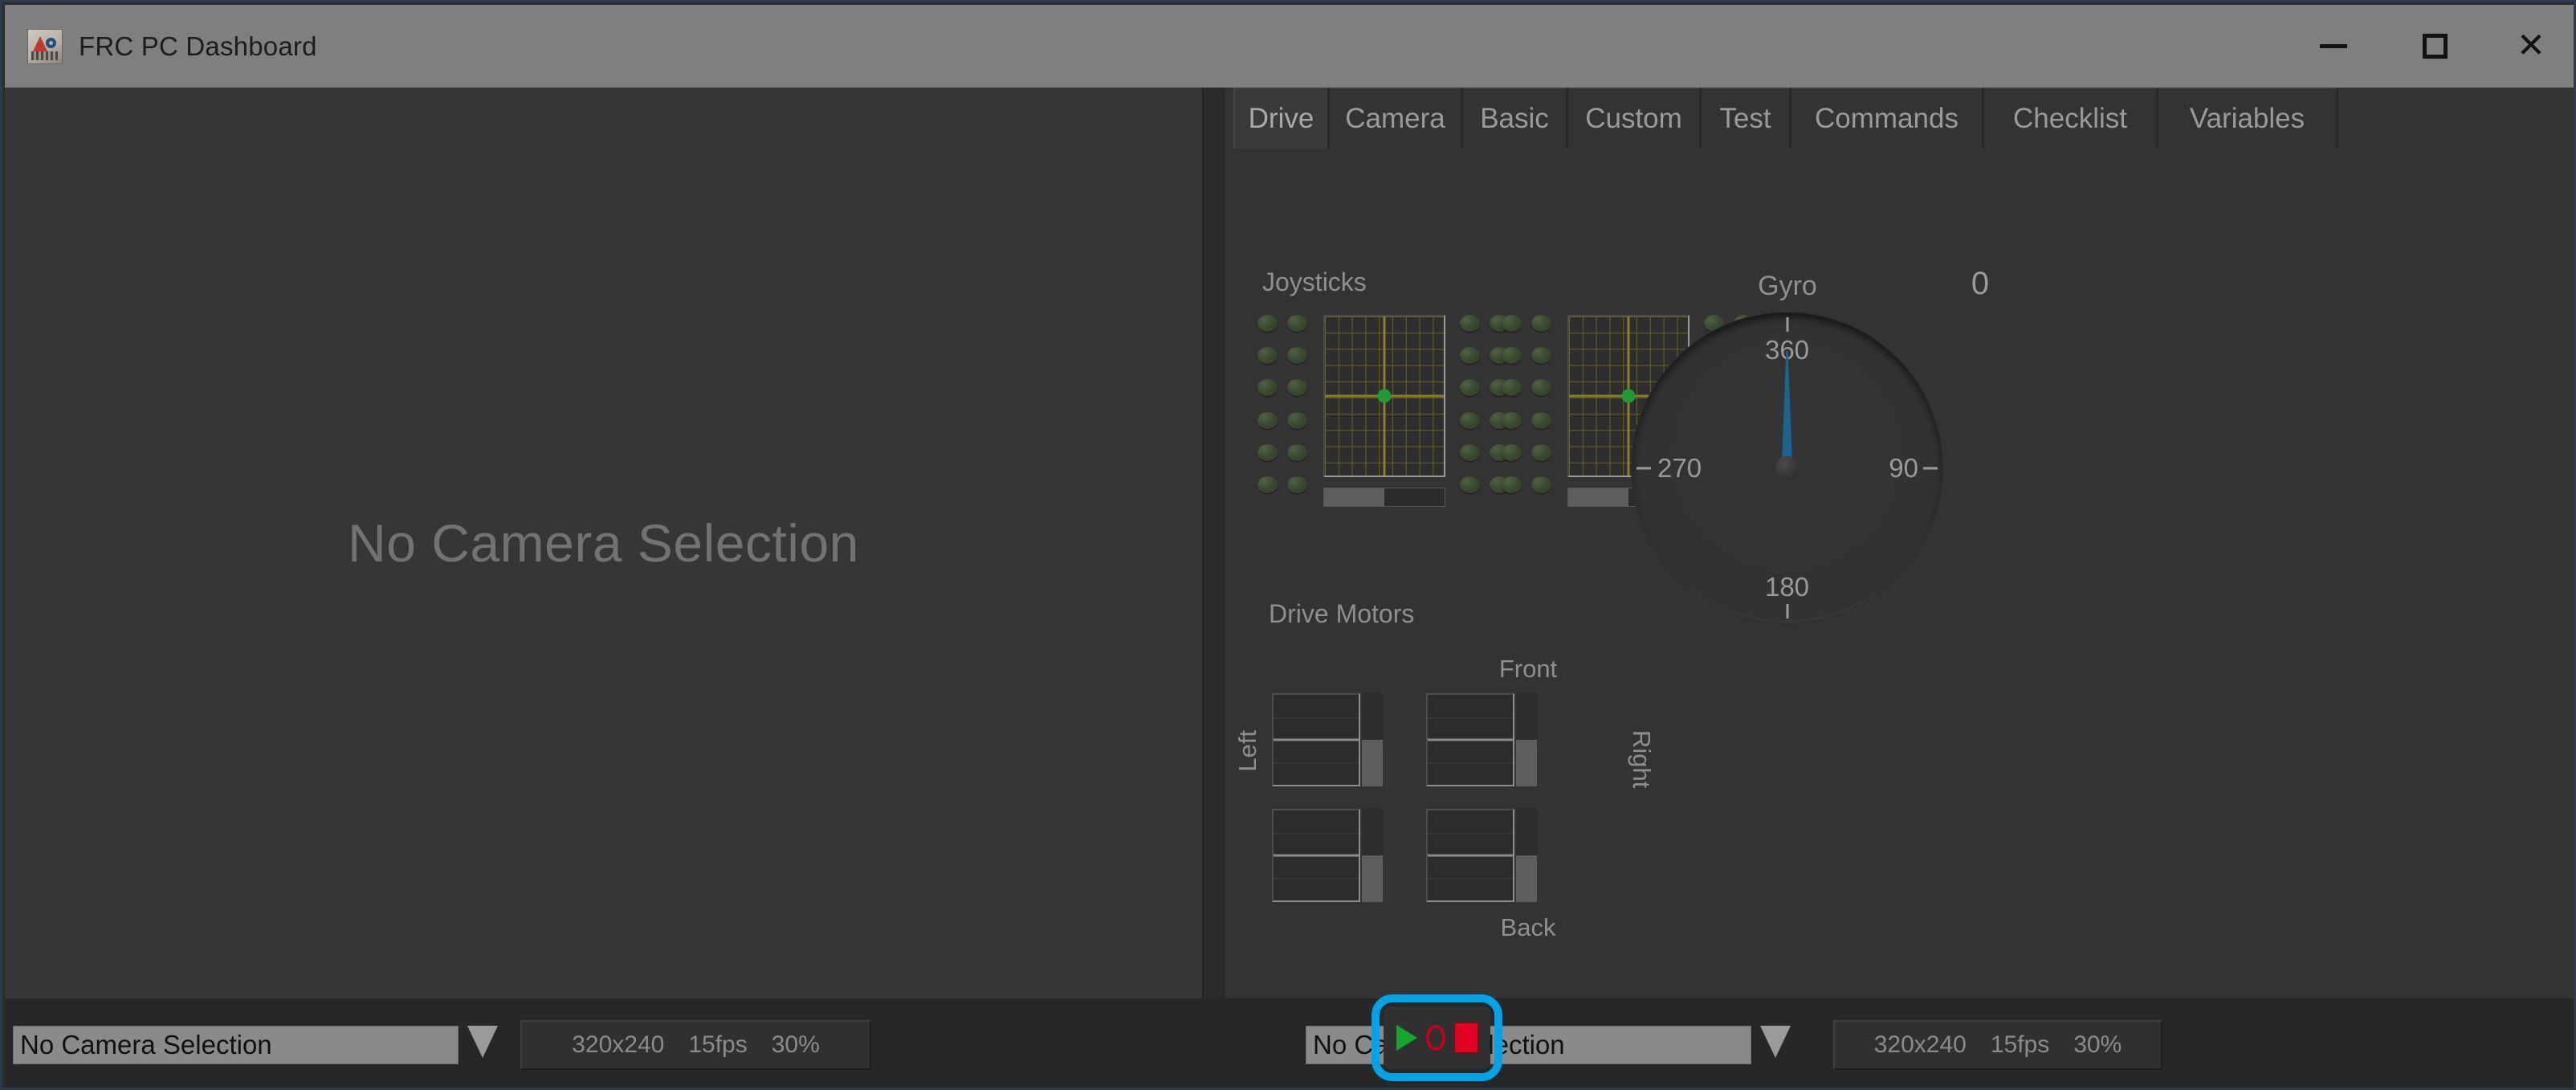  I want to click on tab-camera: Camera, so click(1396, 119).